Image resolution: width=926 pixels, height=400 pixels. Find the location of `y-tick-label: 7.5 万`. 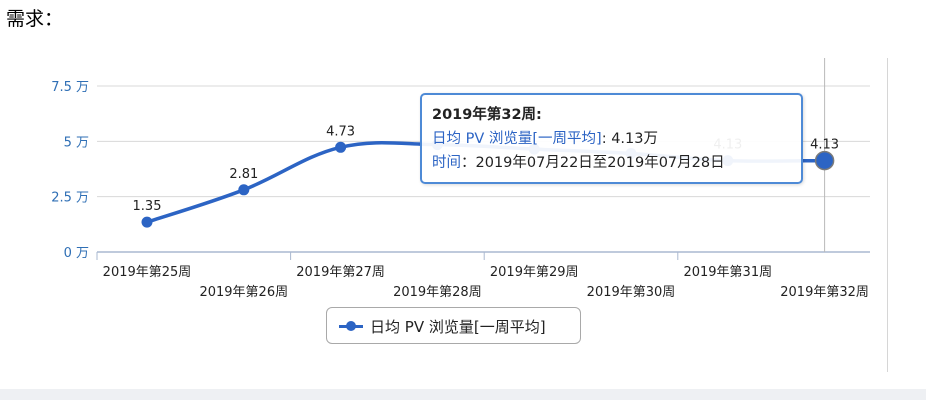

y-tick-label: 7.5 万 is located at coordinates (70, 87).